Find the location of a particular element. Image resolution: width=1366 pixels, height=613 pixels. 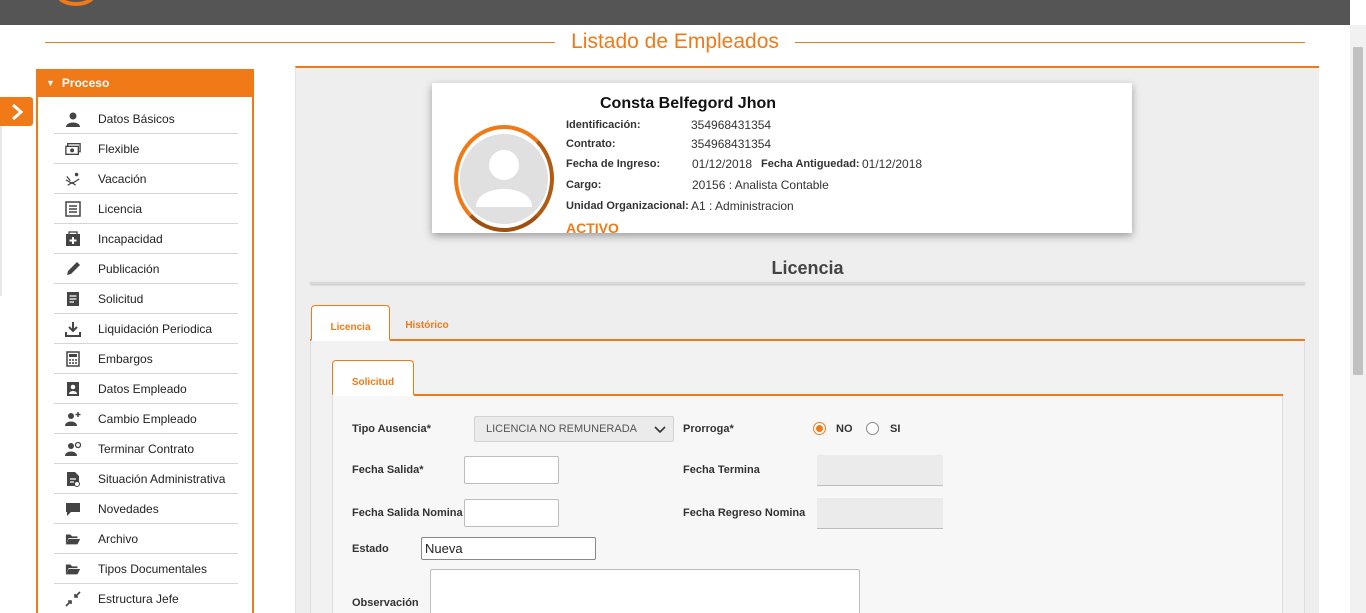

sidebar-item-label: Datos Empleado is located at coordinates (142, 388).